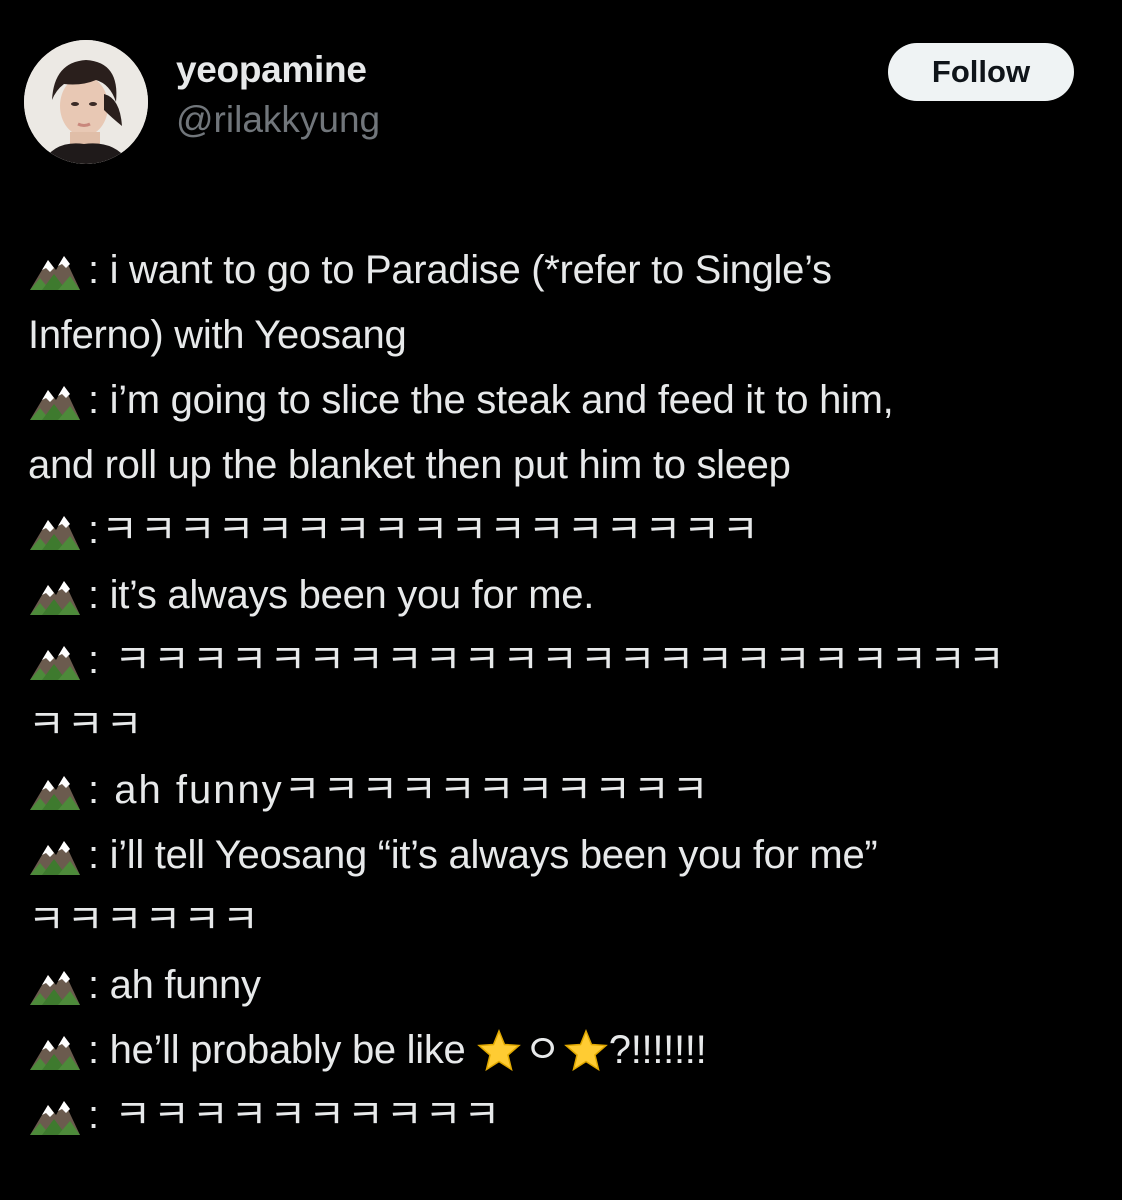  Describe the element at coordinates (86, 725) in the screenshot. I see `tweet-line-text: ㅋㅋㅋ` at that location.